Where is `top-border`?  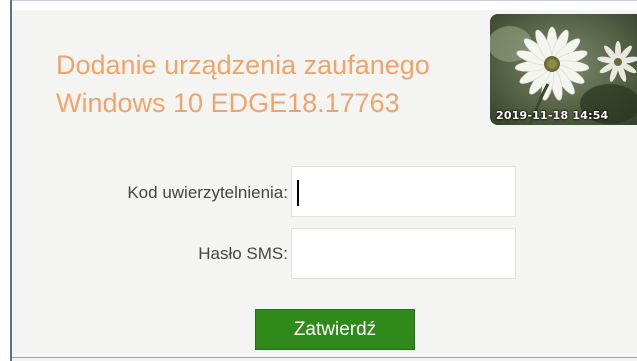 top-border is located at coordinates (323, 0).